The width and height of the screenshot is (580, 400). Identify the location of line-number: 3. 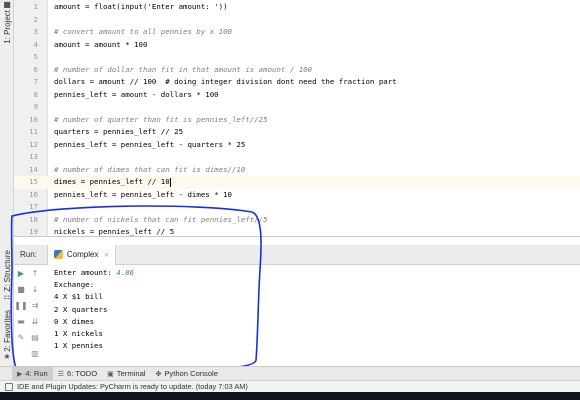
(35, 31).